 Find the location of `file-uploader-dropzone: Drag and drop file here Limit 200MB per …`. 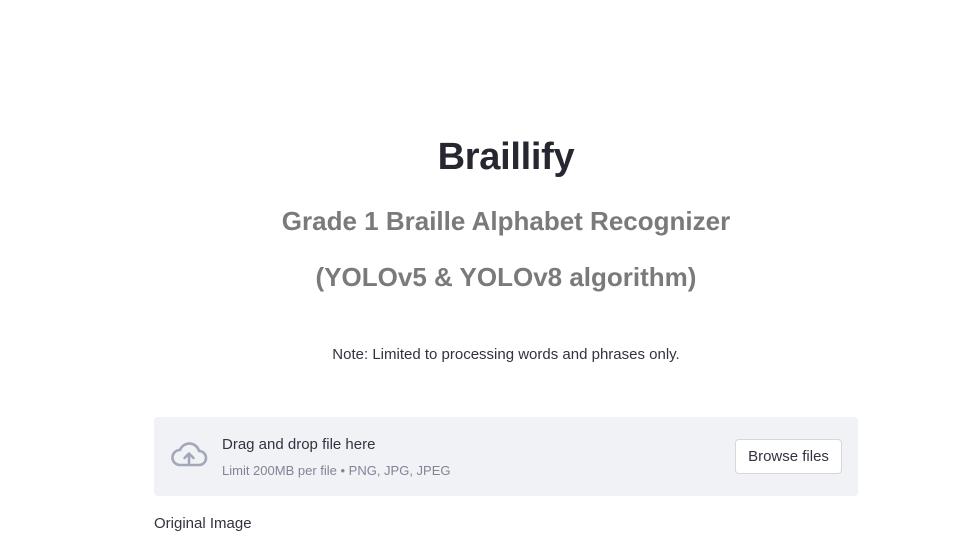

file-uploader-dropzone: Drag and drop file here Limit 200MB per … is located at coordinates (506, 456).